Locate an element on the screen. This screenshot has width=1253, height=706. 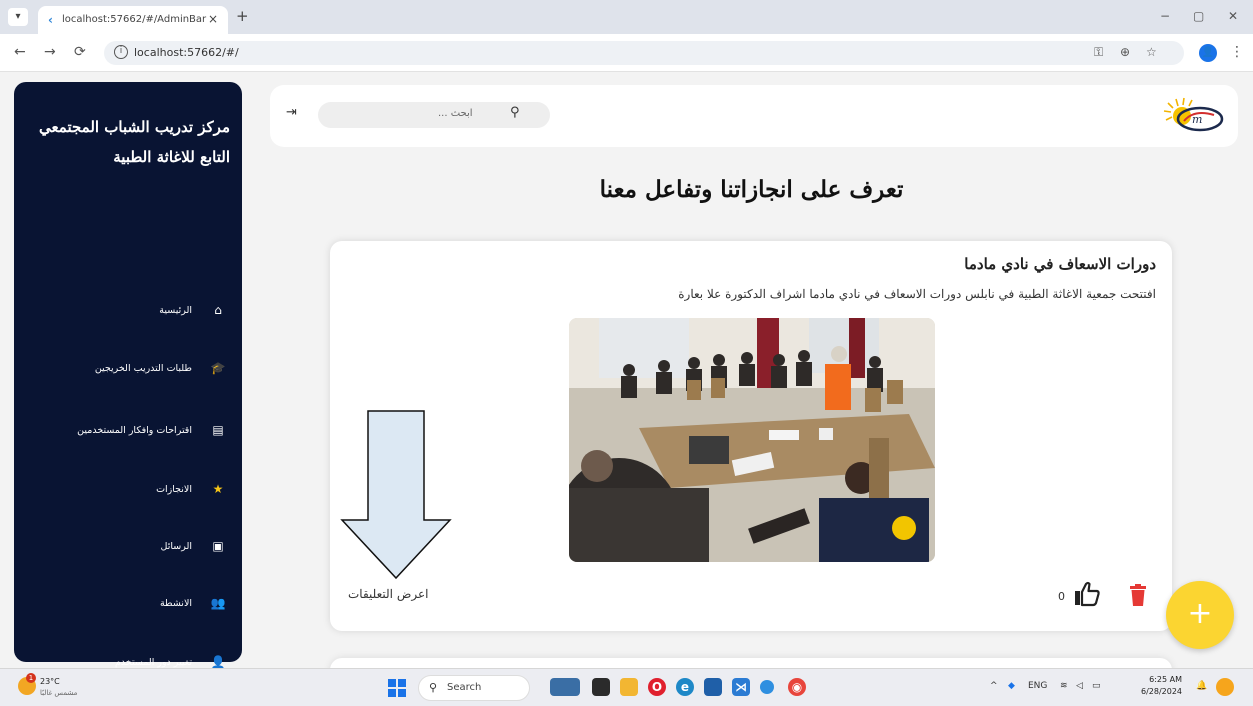
post-photo is located at coordinates (752, 440).